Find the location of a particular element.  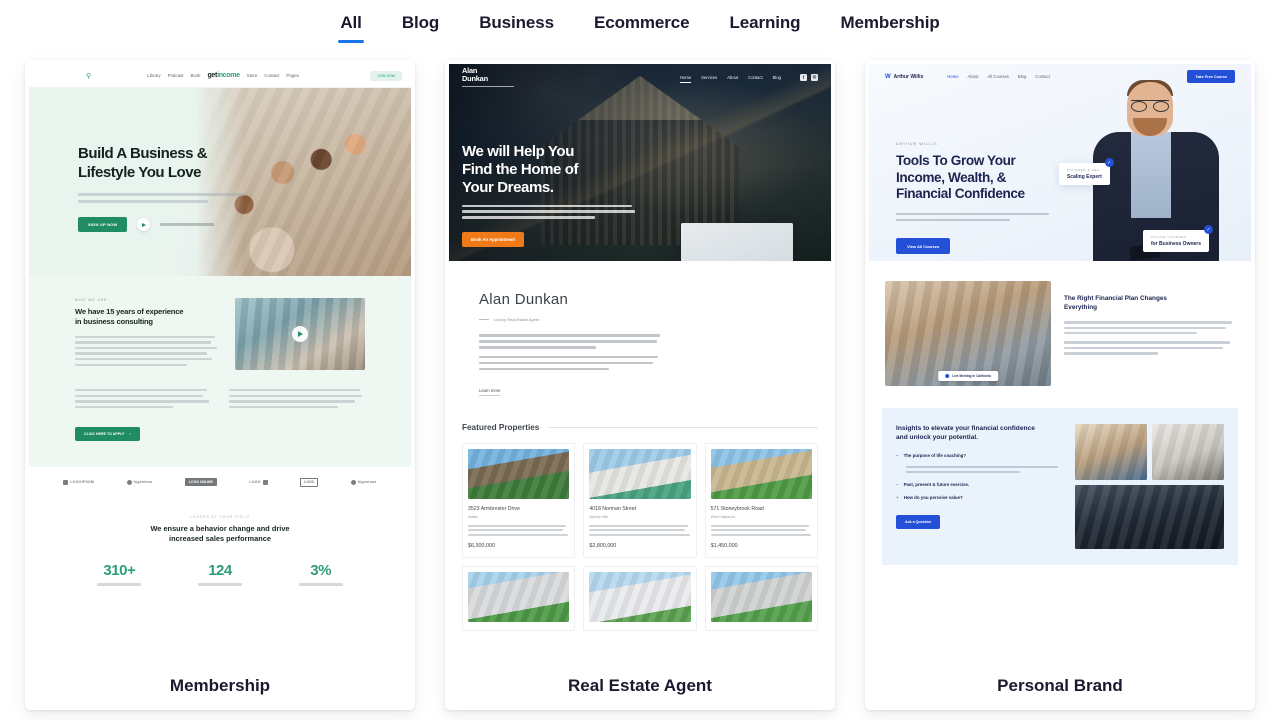

site1-video-thumbnail is located at coordinates (300, 334).